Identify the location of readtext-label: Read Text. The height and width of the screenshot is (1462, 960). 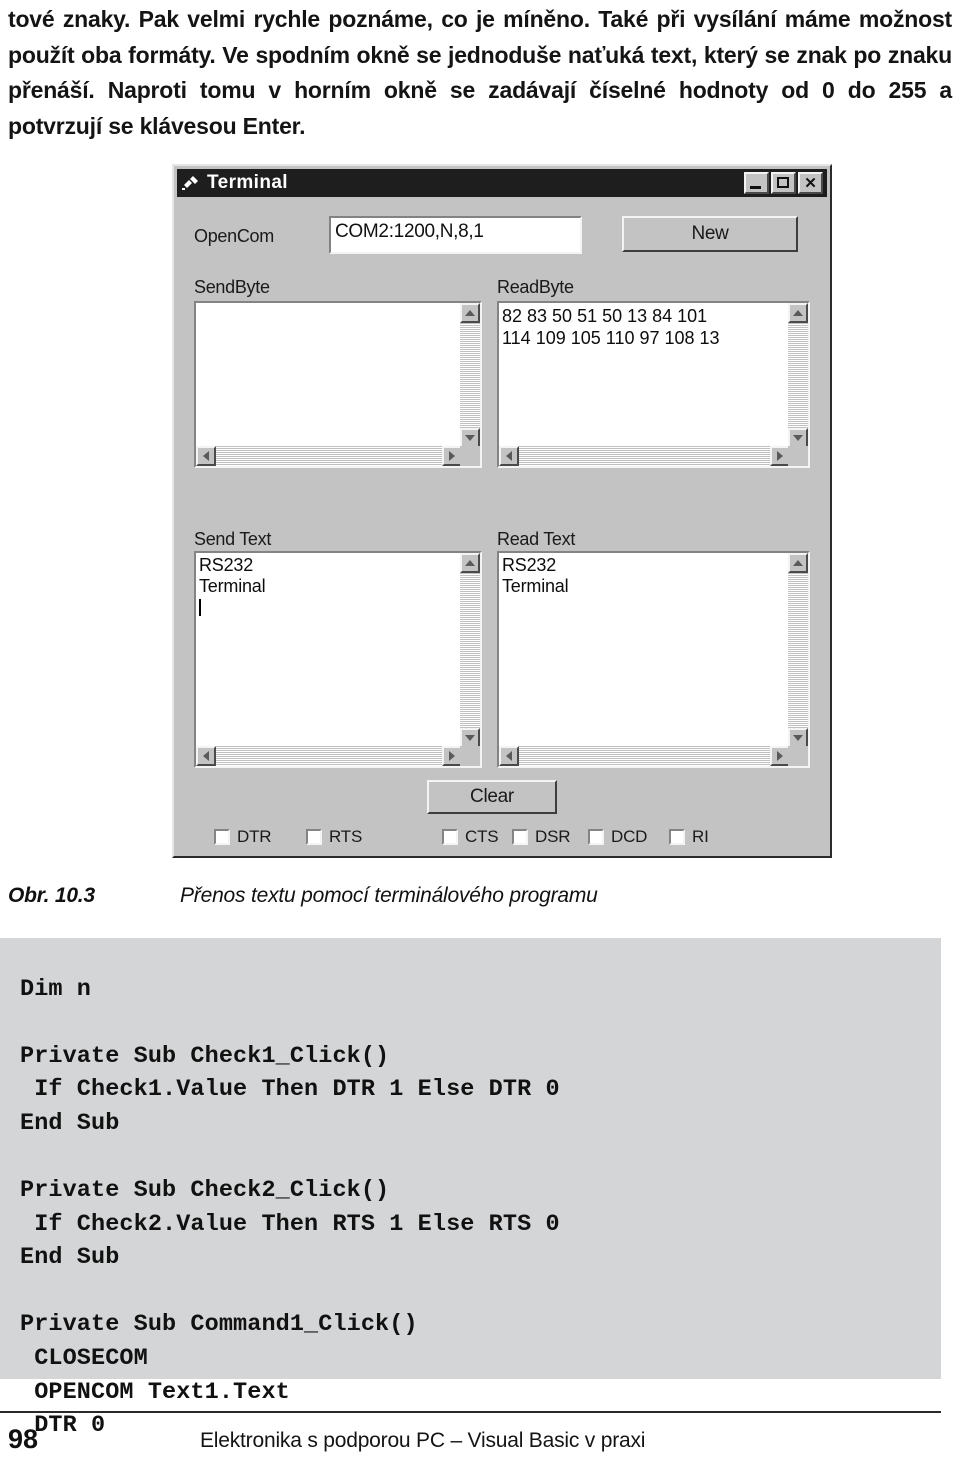
(536, 539).